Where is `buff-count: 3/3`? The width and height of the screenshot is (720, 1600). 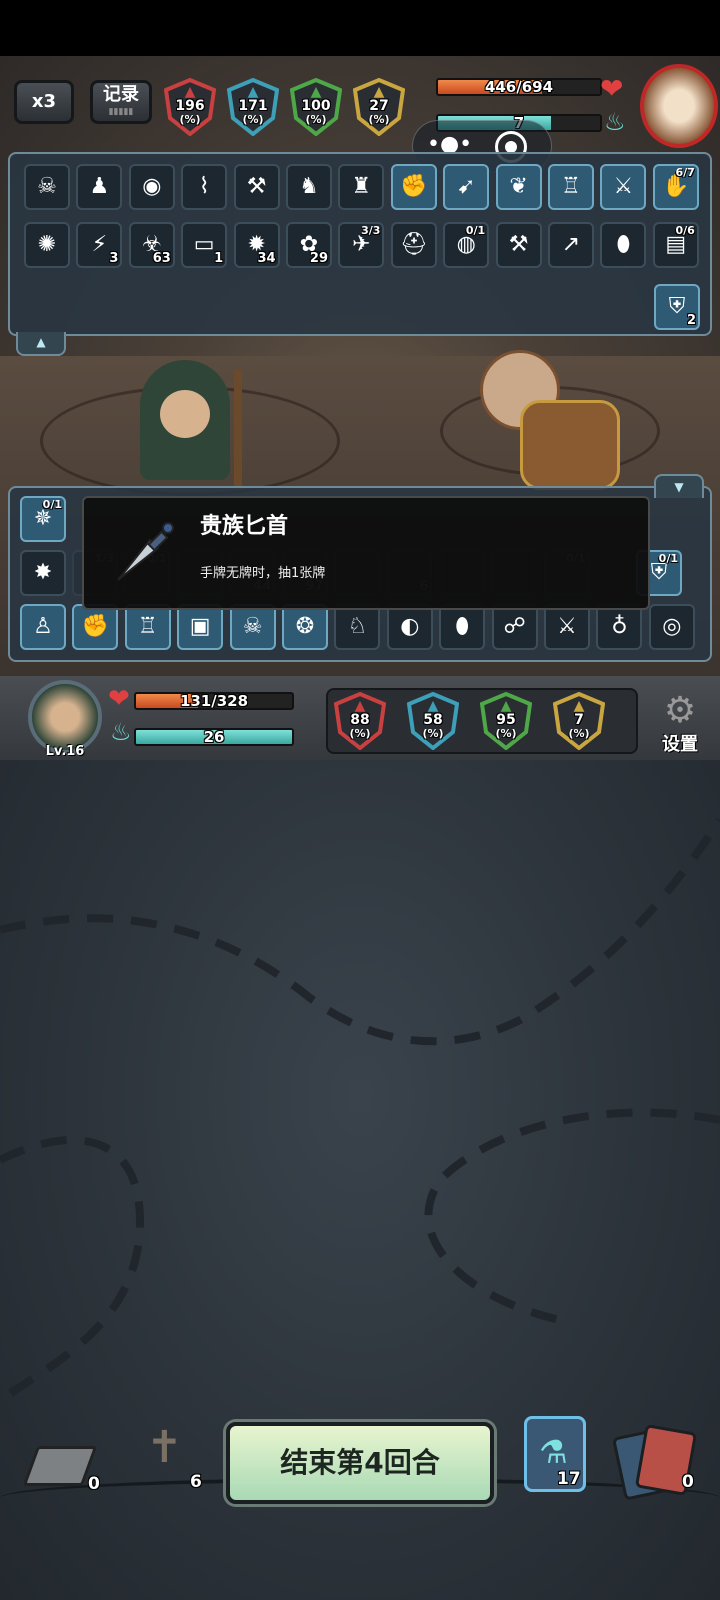
buff-count: 3/3 is located at coordinates (371, 230).